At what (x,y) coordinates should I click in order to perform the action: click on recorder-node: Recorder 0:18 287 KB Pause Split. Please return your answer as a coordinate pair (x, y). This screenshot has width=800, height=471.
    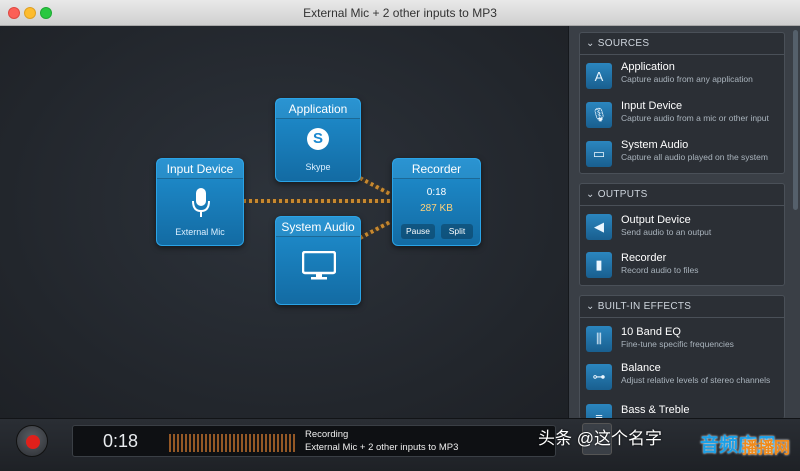
    Looking at the image, I should click on (436, 202).